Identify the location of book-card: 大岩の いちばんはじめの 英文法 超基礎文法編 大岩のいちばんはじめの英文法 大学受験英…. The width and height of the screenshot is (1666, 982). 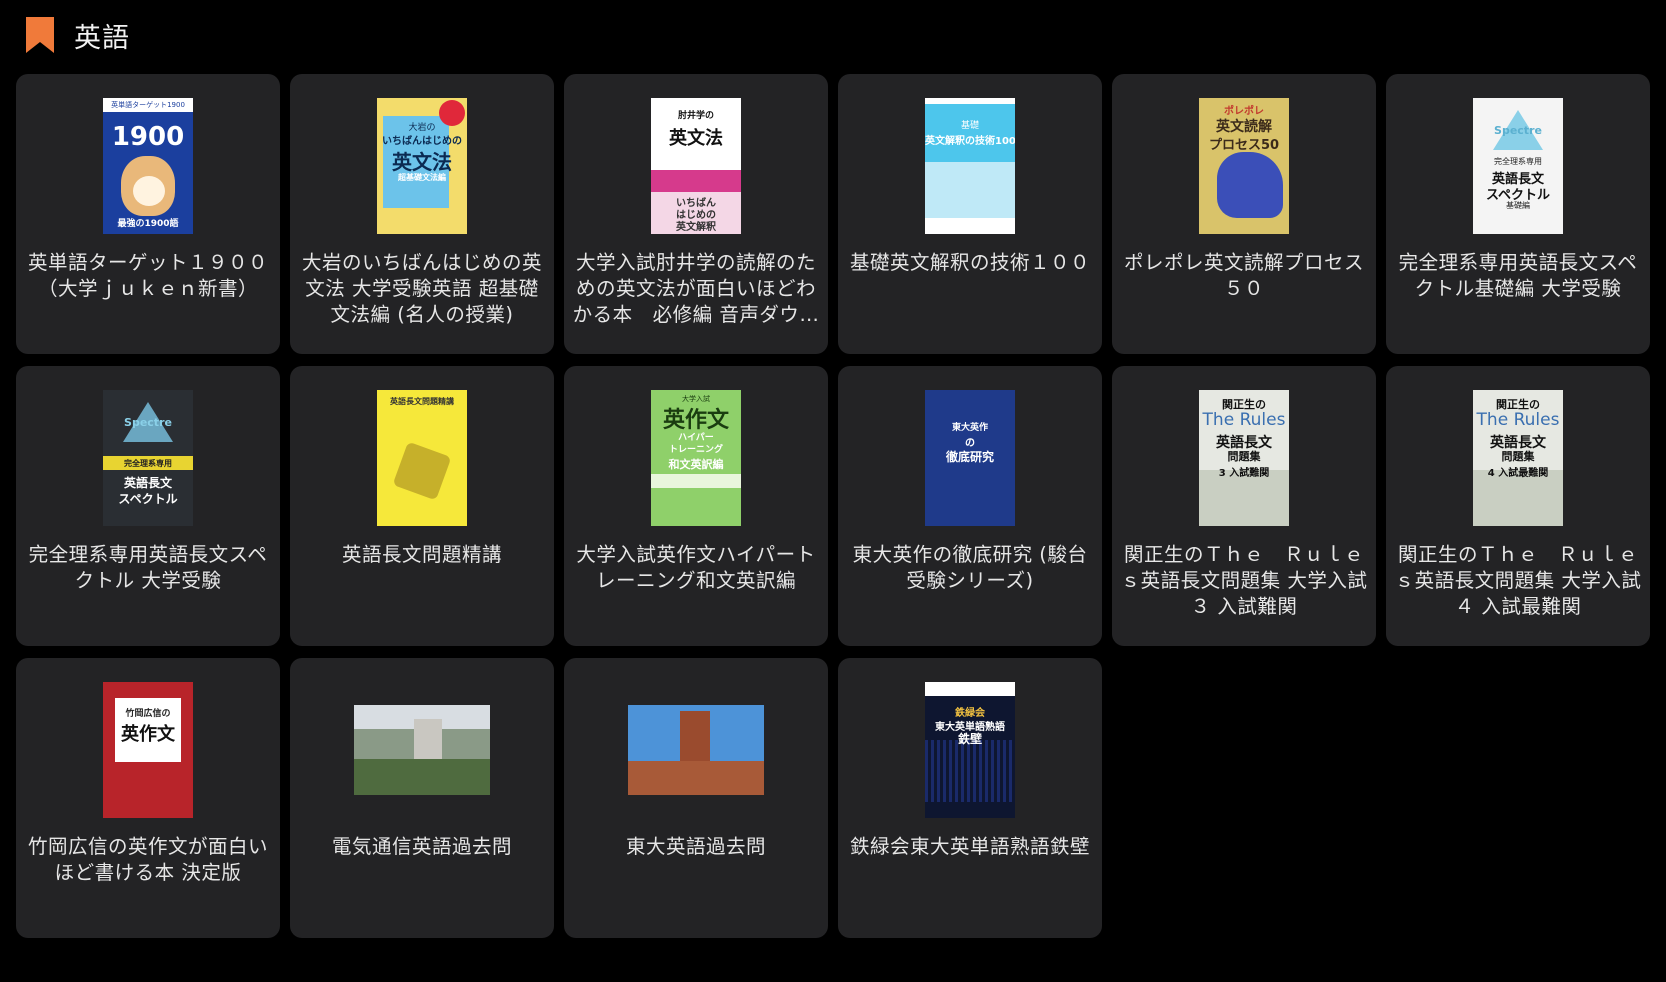
(422, 214).